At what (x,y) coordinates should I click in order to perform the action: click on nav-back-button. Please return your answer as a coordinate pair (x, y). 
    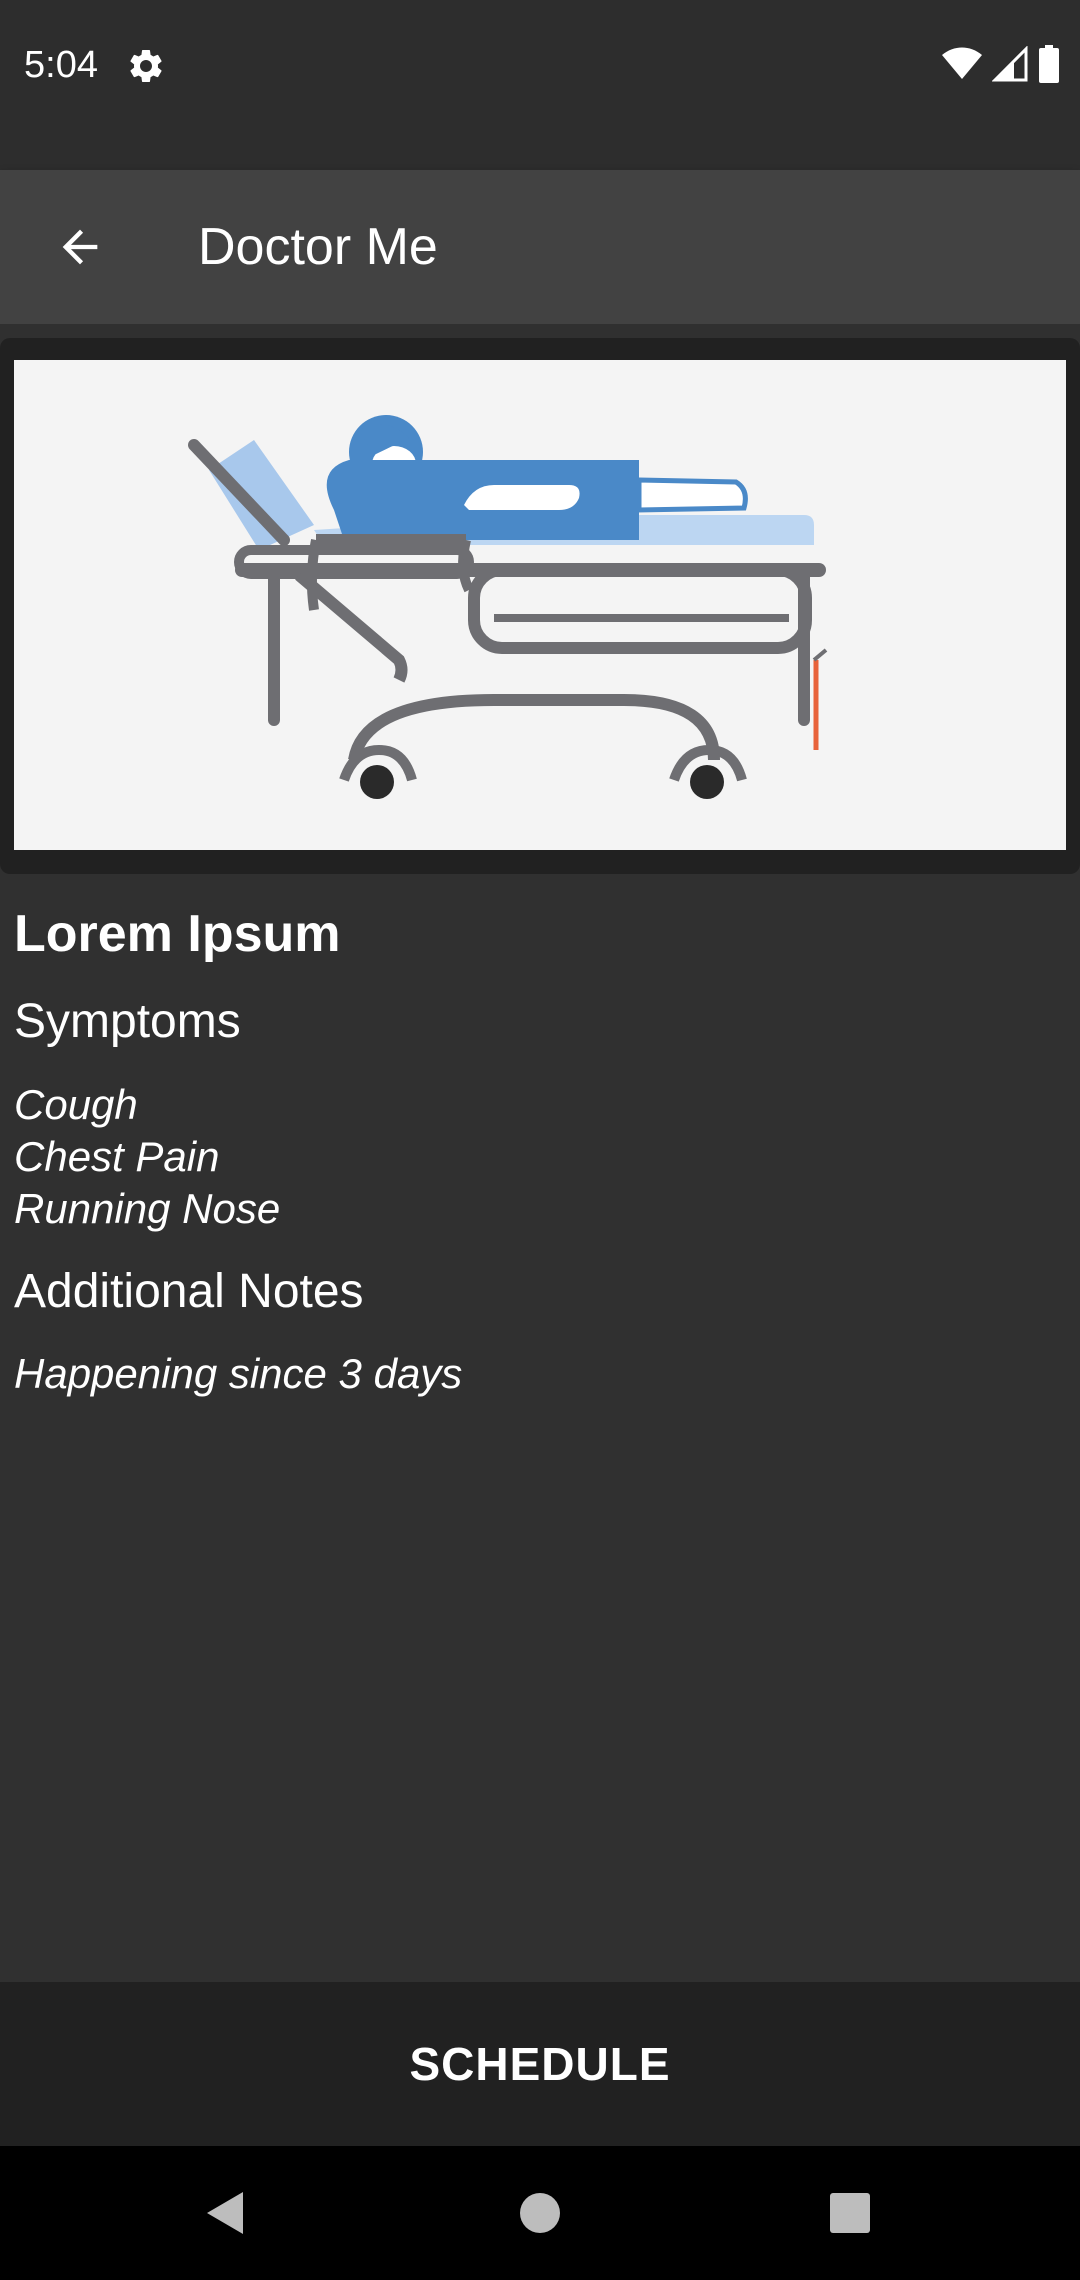
    Looking at the image, I should click on (225, 2213).